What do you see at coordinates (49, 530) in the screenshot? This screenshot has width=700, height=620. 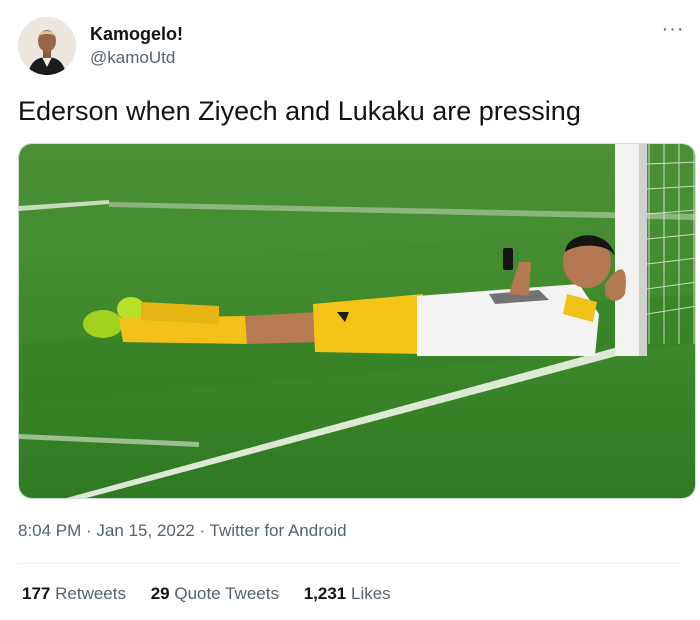 I see `tweet-time: 8:04 PM` at bounding box center [49, 530].